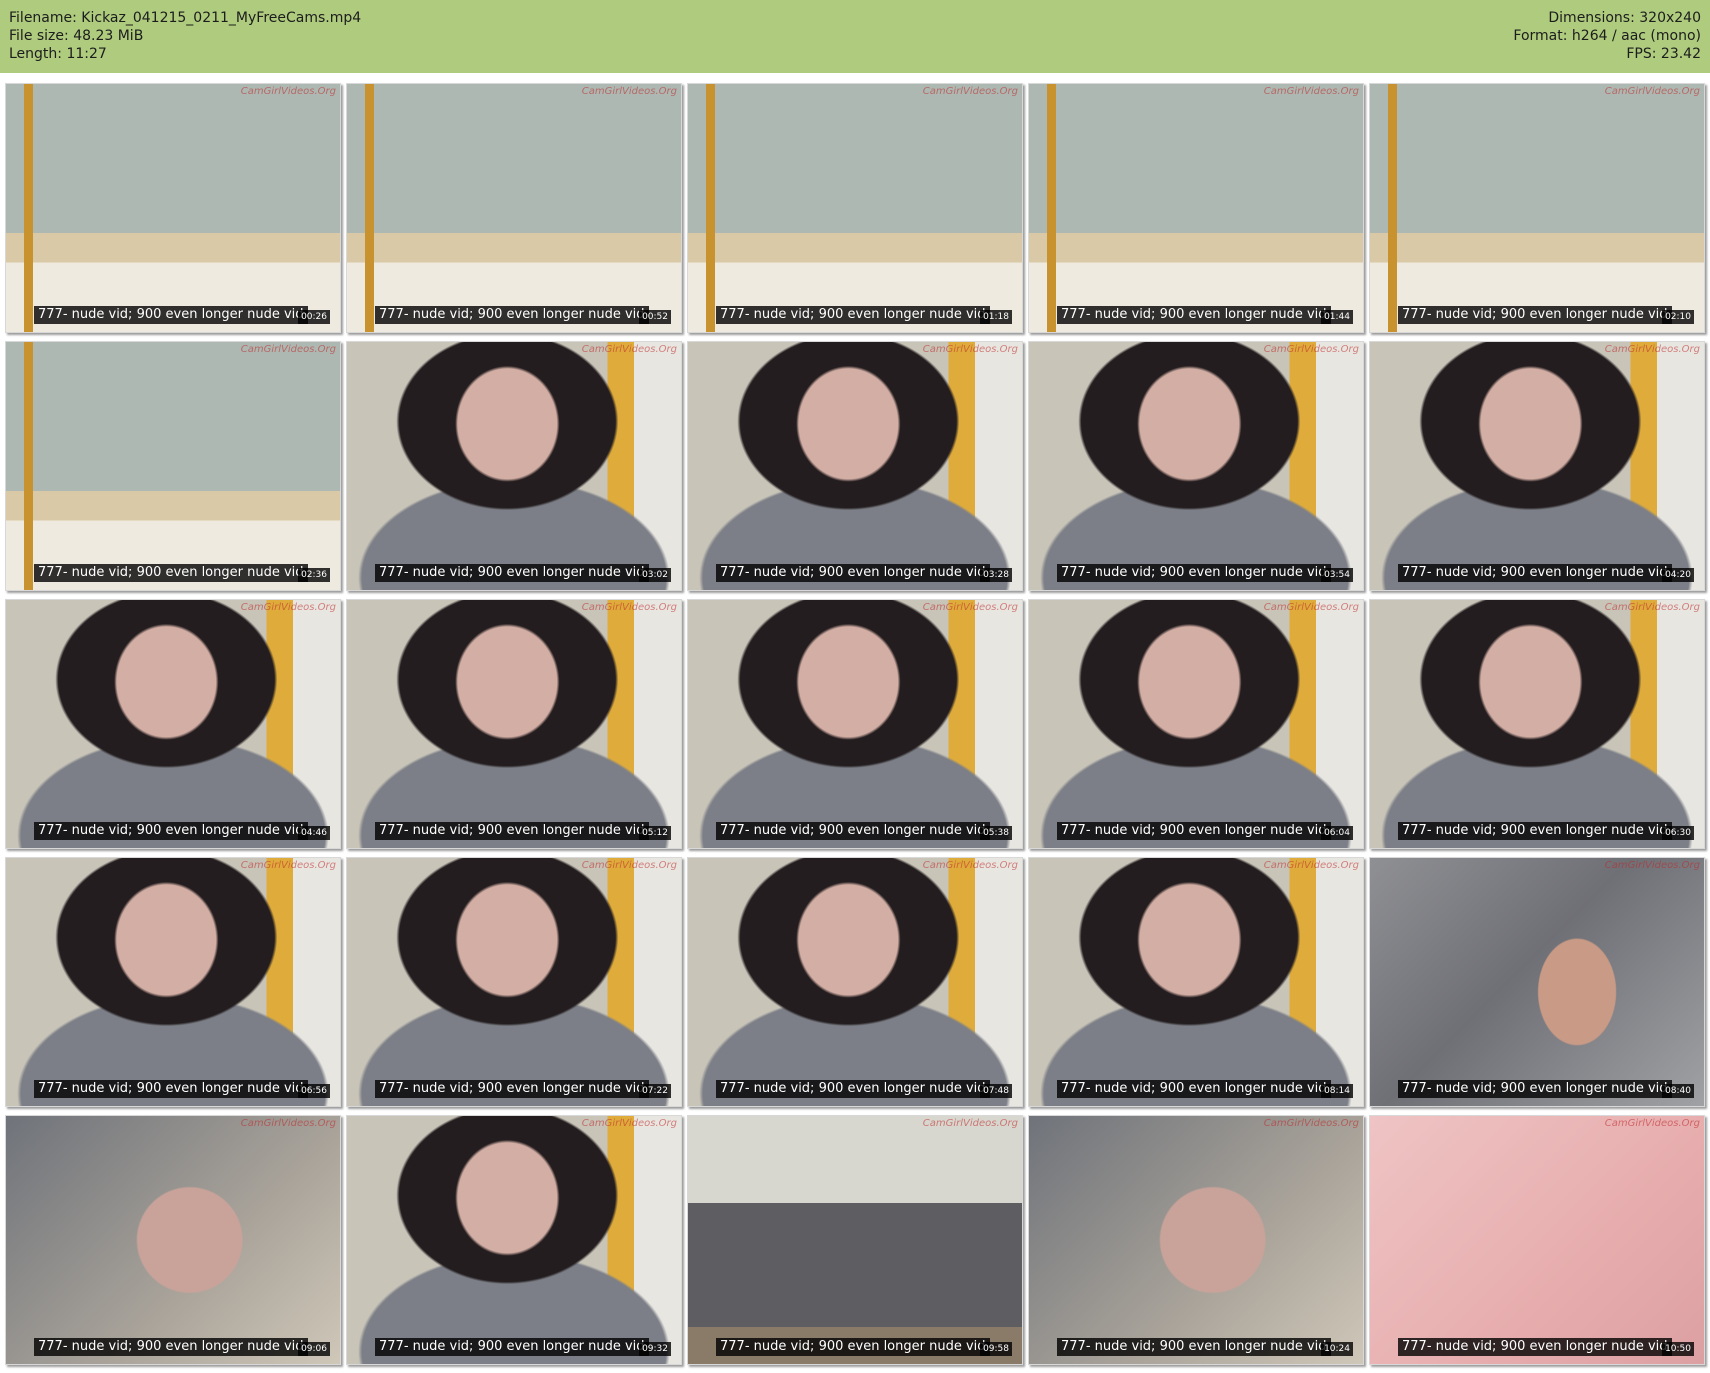  Describe the element at coordinates (655, 1091) in the screenshot. I see `frame-timestamp: 07:22` at that location.